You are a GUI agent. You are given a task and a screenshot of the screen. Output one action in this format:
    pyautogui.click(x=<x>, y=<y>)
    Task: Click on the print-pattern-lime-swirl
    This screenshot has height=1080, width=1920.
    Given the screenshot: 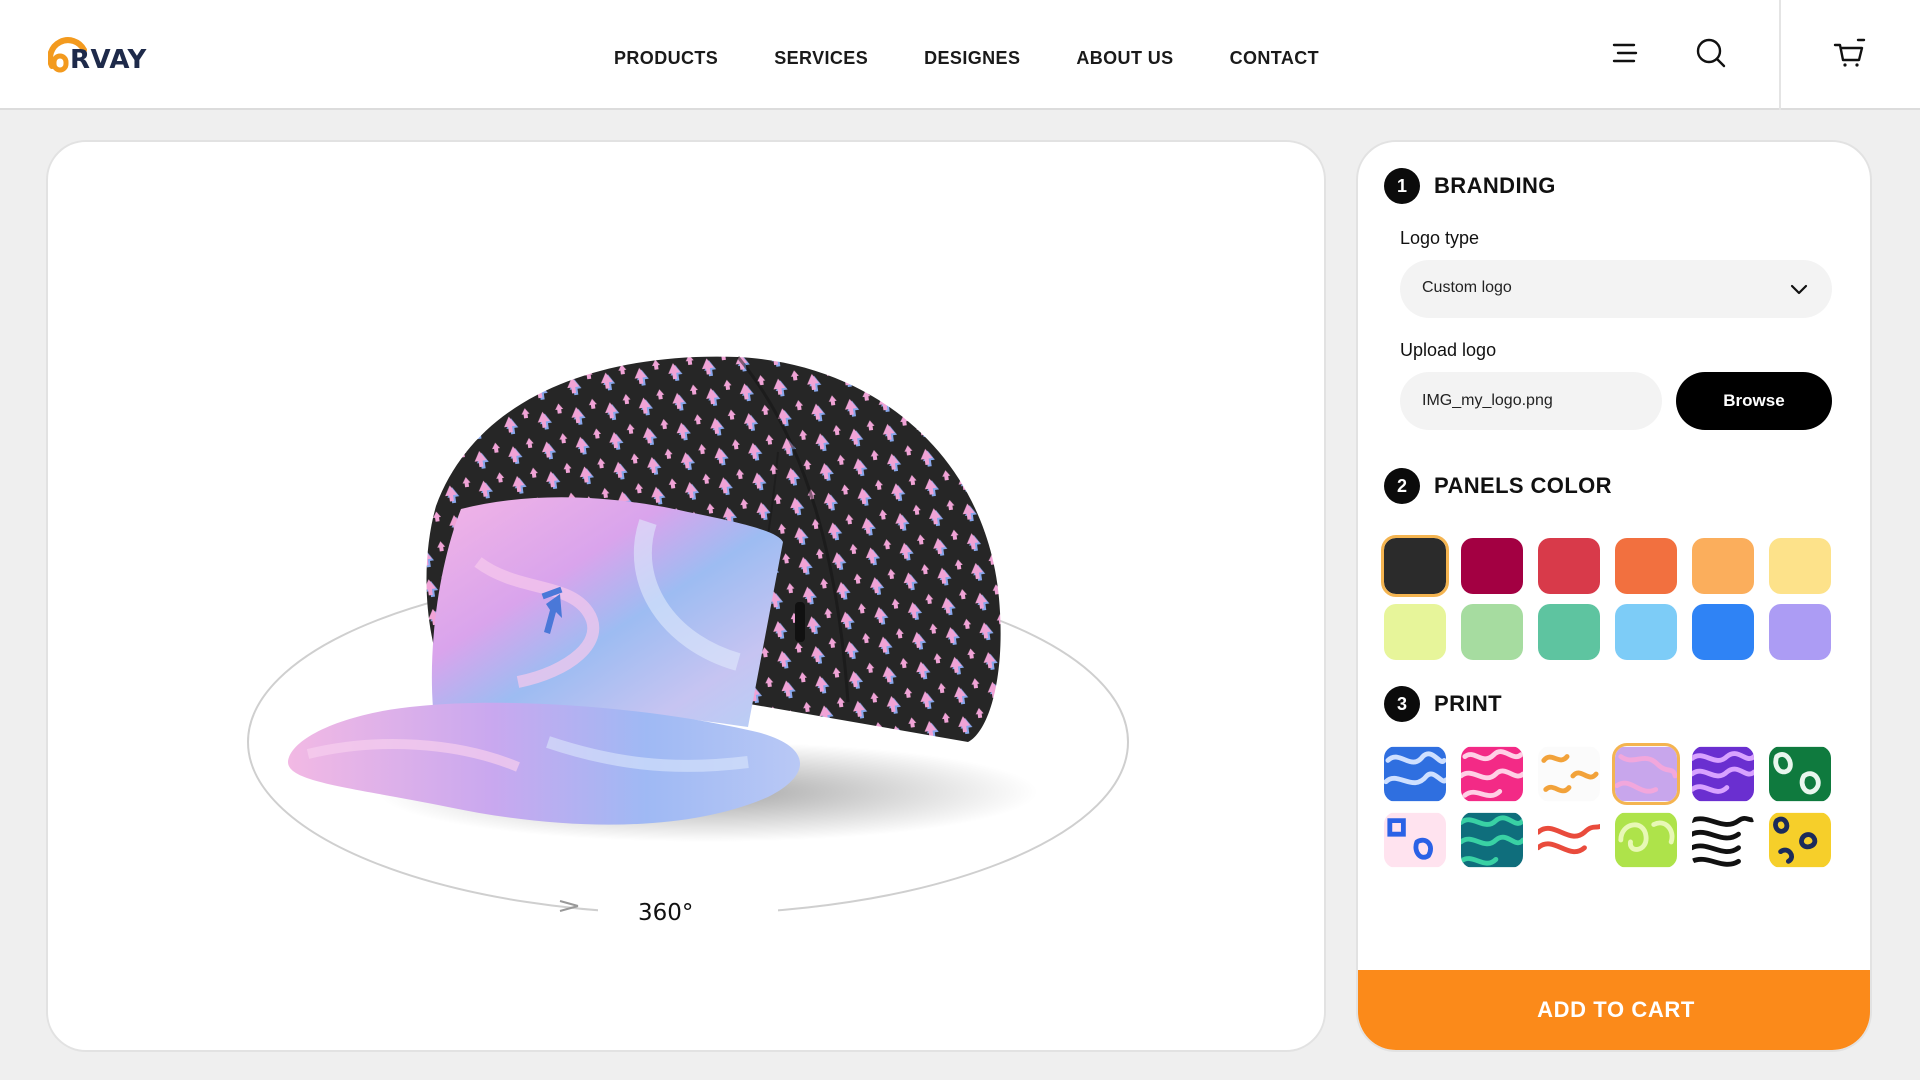 What is the action you would take?
    pyautogui.click(x=1646, y=840)
    